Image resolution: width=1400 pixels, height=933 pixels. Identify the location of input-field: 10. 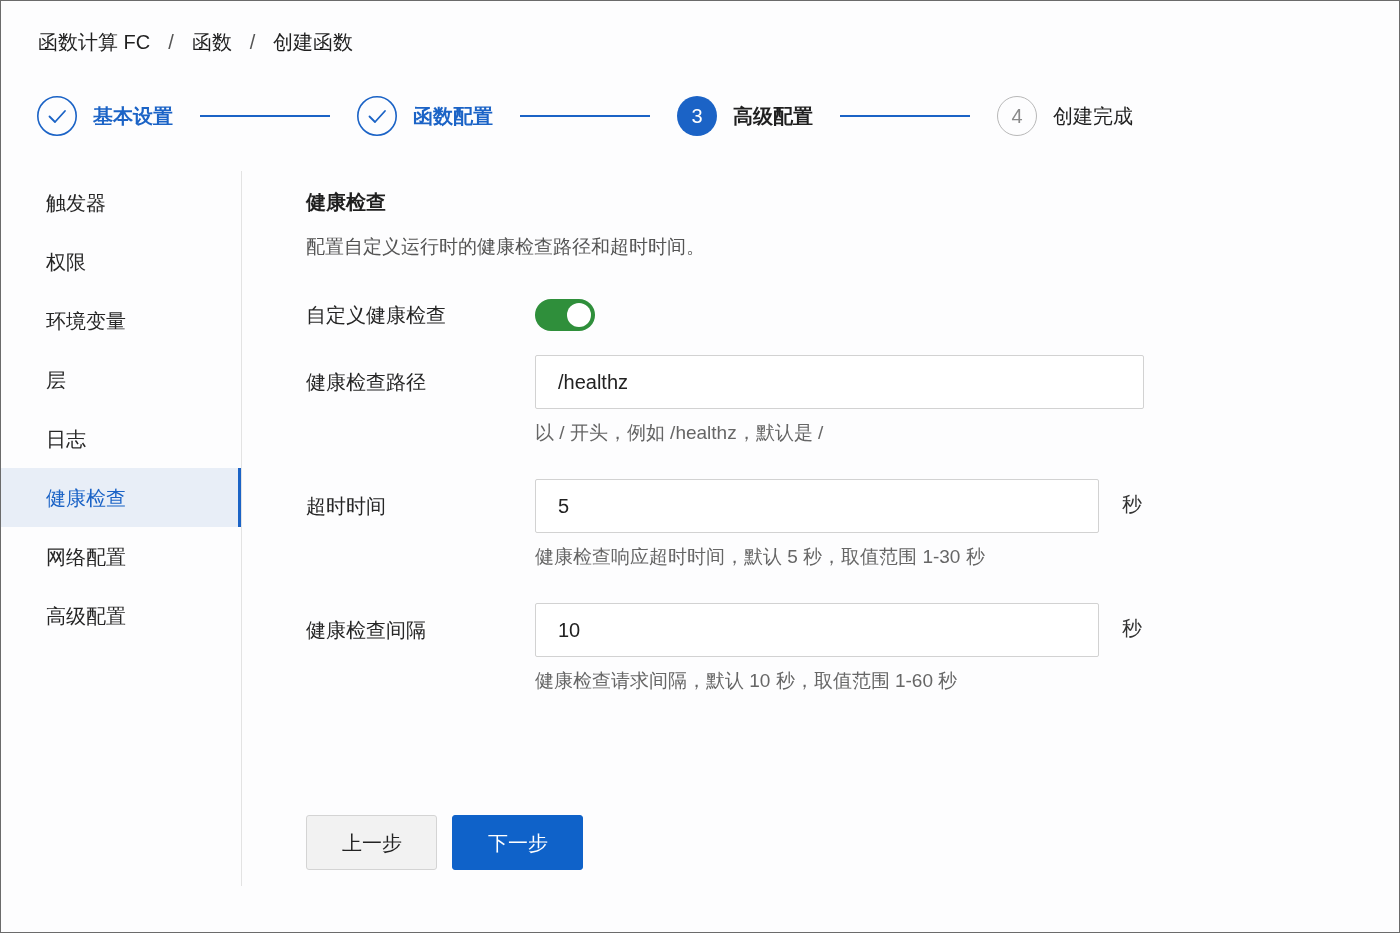
(817, 630).